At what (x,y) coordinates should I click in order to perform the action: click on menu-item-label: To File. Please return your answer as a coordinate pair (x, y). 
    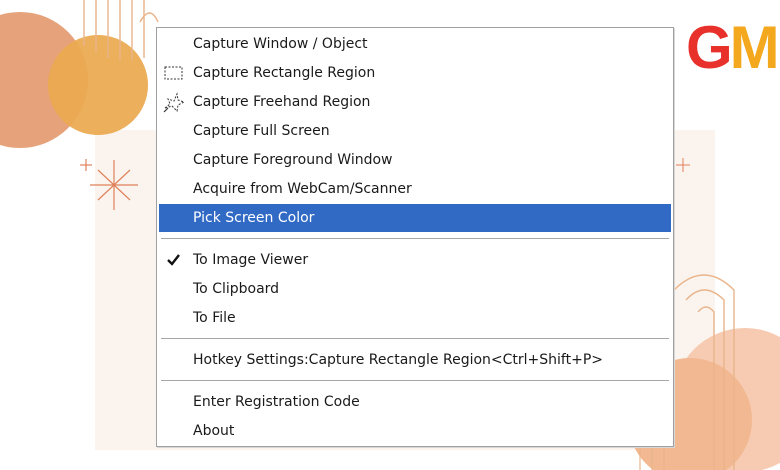
    Looking at the image, I should click on (214, 318).